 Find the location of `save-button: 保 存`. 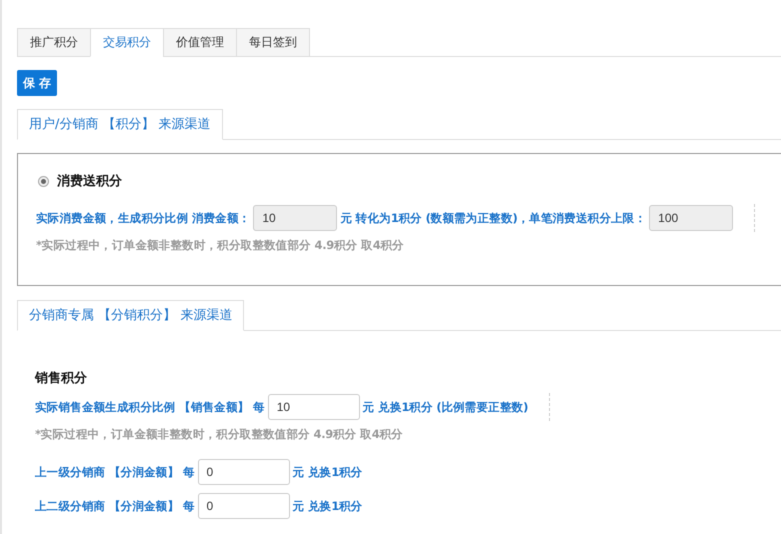

save-button: 保 存 is located at coordinates (37, 83).